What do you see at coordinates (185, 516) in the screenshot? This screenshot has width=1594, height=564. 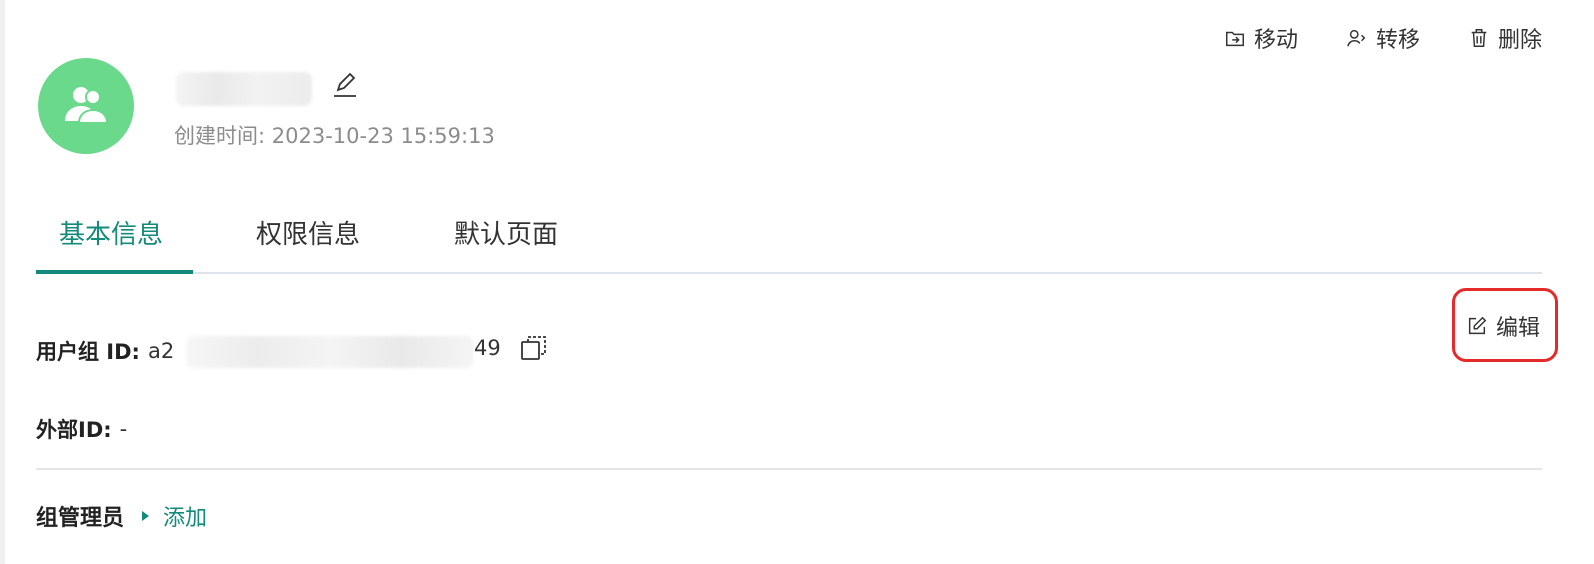 I see `add-admin-link: 添加` at bounding box center [185, 516].